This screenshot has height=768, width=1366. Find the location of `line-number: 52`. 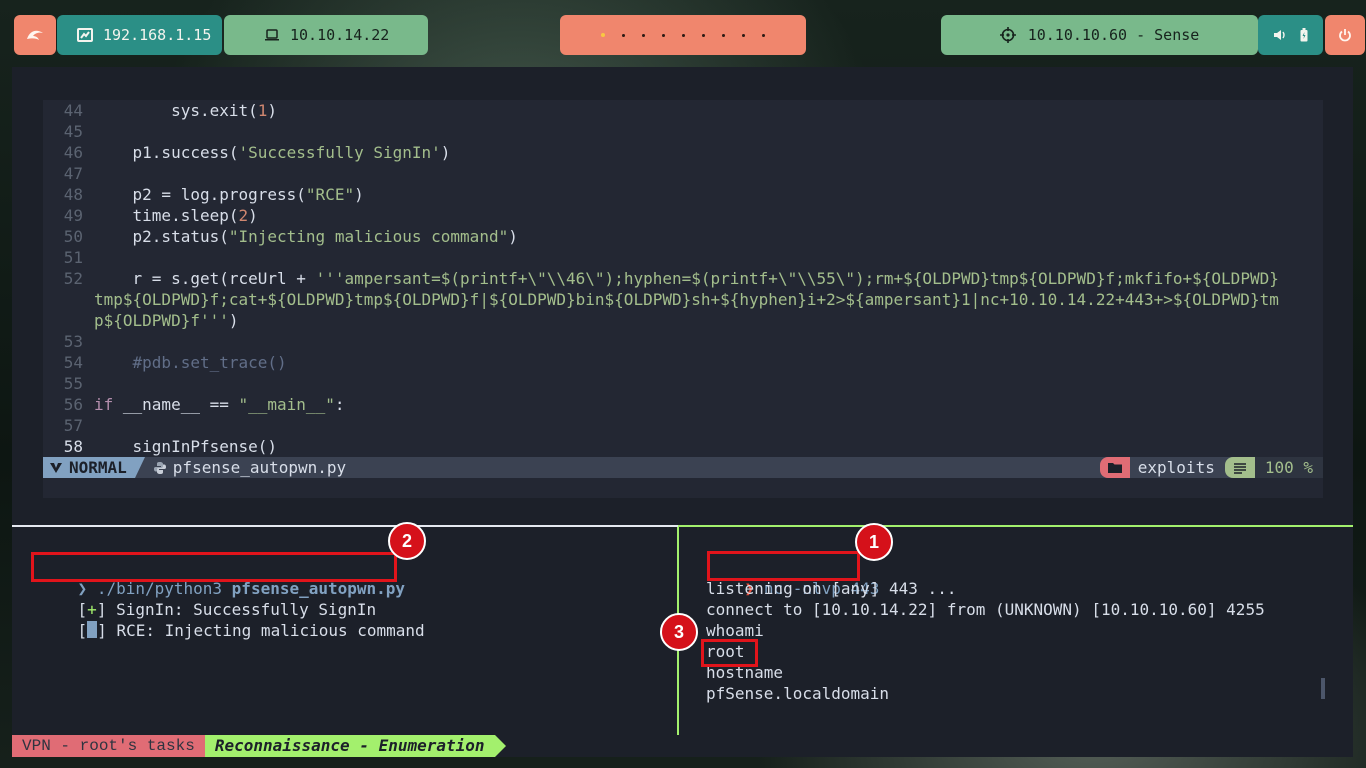

line-number: 52 is located at coordinates (73, 278).